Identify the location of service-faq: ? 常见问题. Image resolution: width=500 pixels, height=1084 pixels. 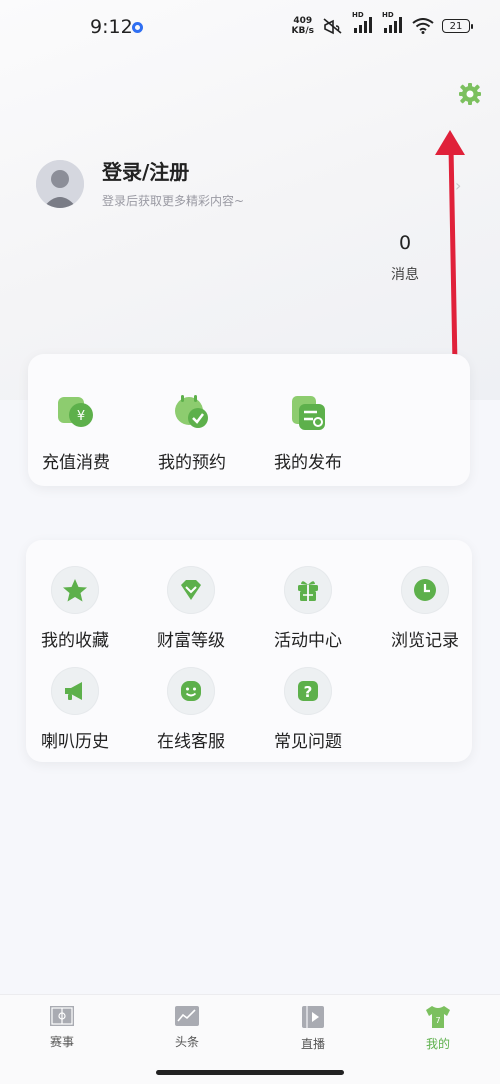
(308, 709).